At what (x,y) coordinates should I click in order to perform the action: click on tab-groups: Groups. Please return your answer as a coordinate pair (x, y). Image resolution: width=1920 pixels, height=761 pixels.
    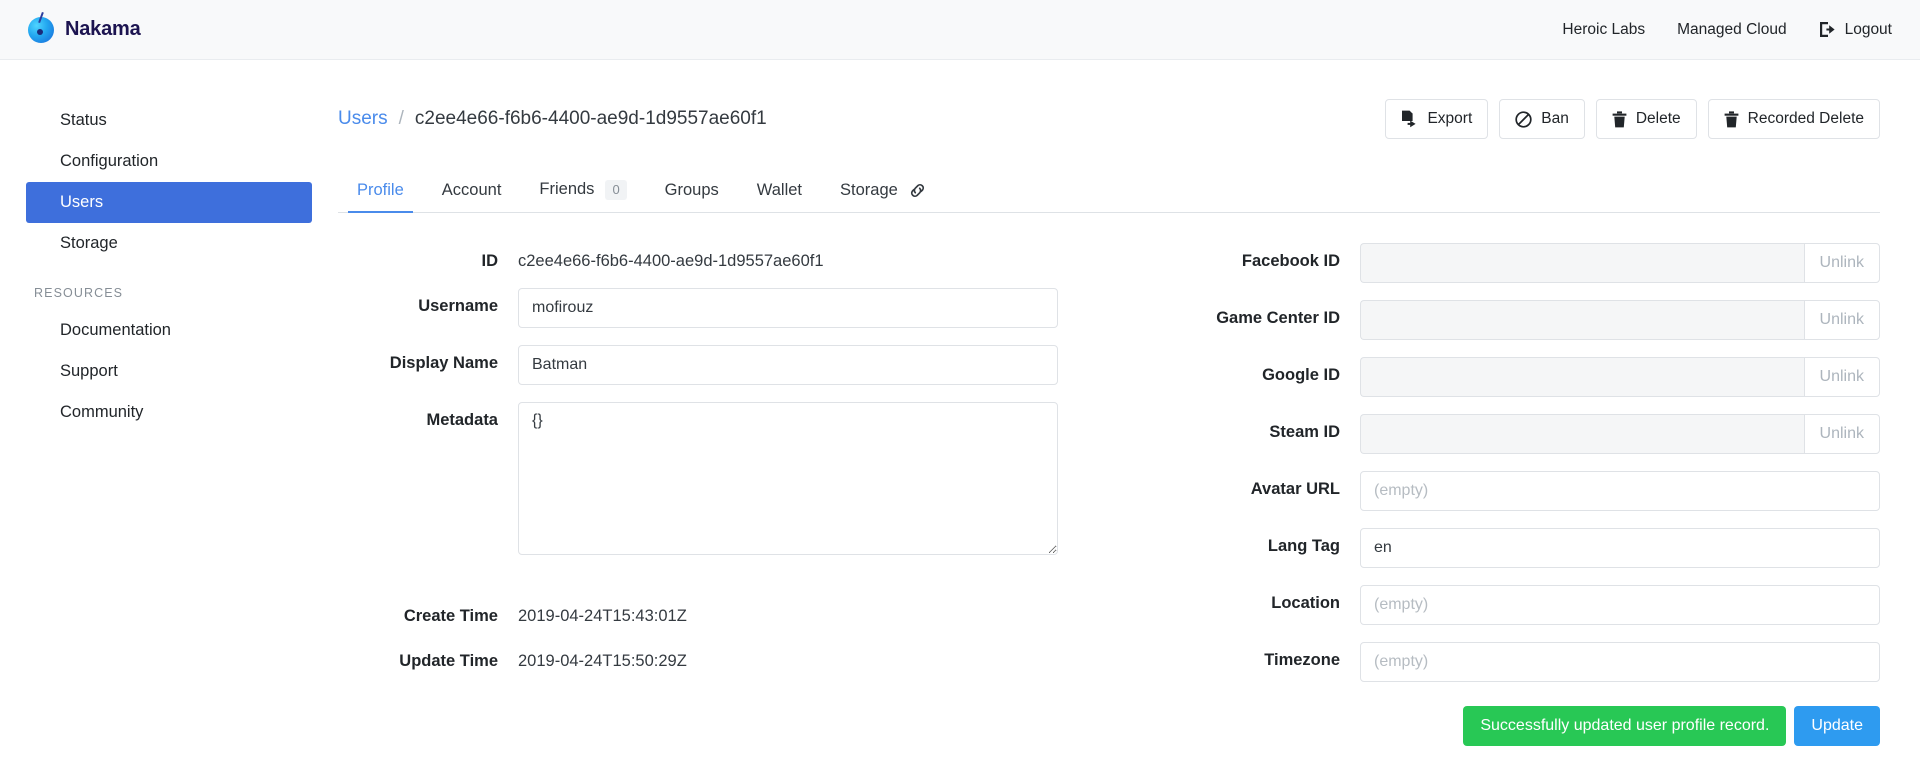
    Looking at the image, I should click on (692, 191).